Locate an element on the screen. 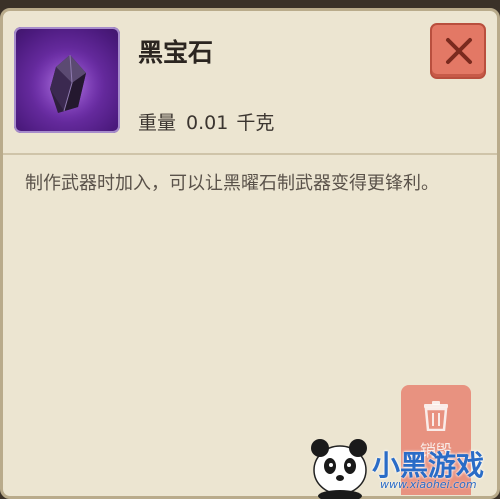 The width and height of the screenshot is (500, 499). black-gem-icon is located at coordinates (67, 80).